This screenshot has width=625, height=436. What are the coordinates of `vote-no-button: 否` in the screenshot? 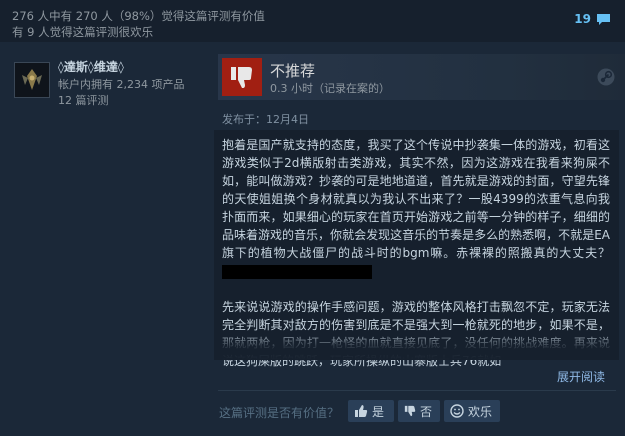 It's located at (419, 411).